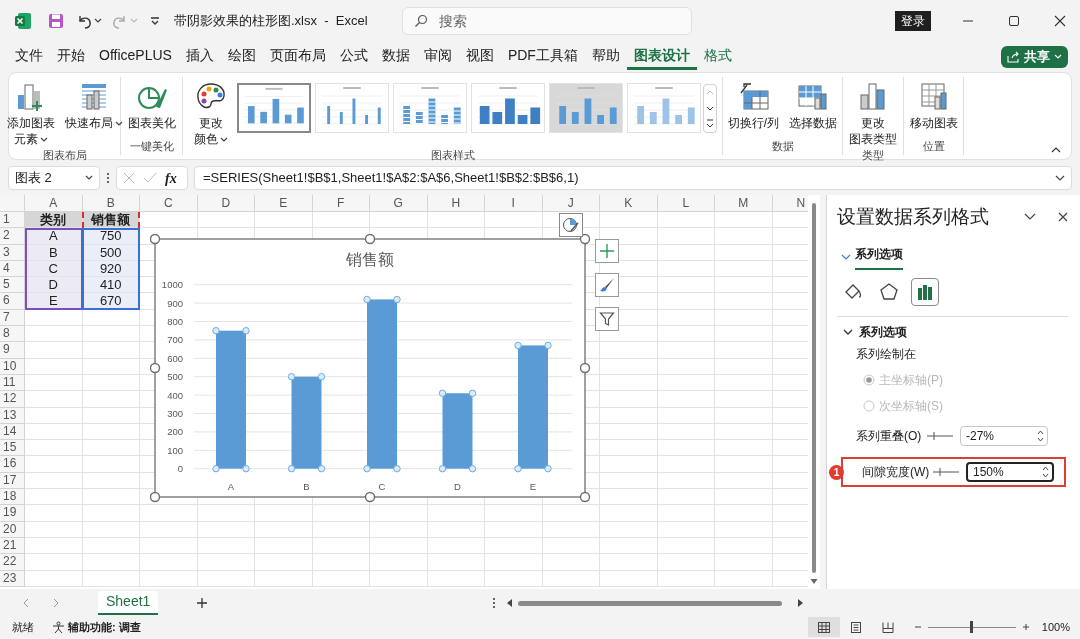 The width and height of the screenshot is (1080, 639). Describe the element at coordinates (571, 225) in the screenshot. I see `quick-analysis-button` at that location.